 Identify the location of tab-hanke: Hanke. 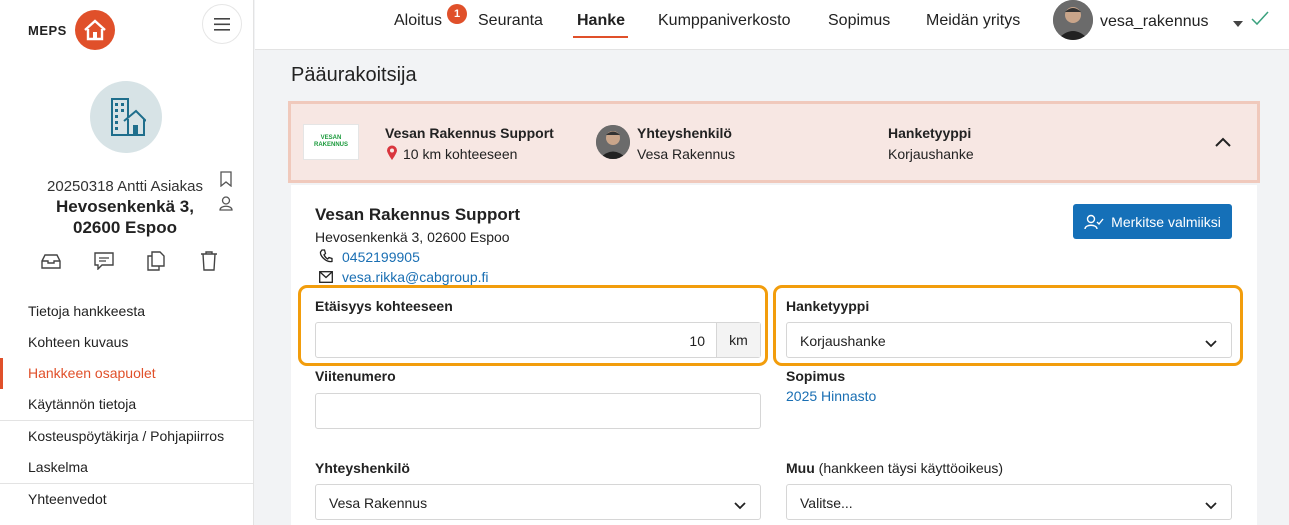
(601, 21).